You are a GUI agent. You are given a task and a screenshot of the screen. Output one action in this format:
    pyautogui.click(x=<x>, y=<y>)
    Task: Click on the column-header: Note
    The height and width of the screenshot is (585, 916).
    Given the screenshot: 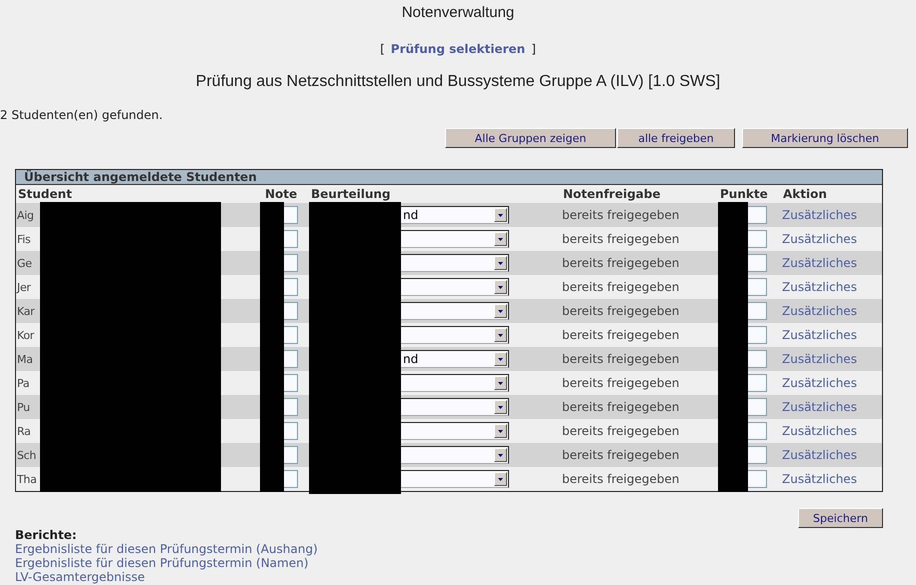 What is the action you would take?
    pyautogui.click(x=281, y=194)
    